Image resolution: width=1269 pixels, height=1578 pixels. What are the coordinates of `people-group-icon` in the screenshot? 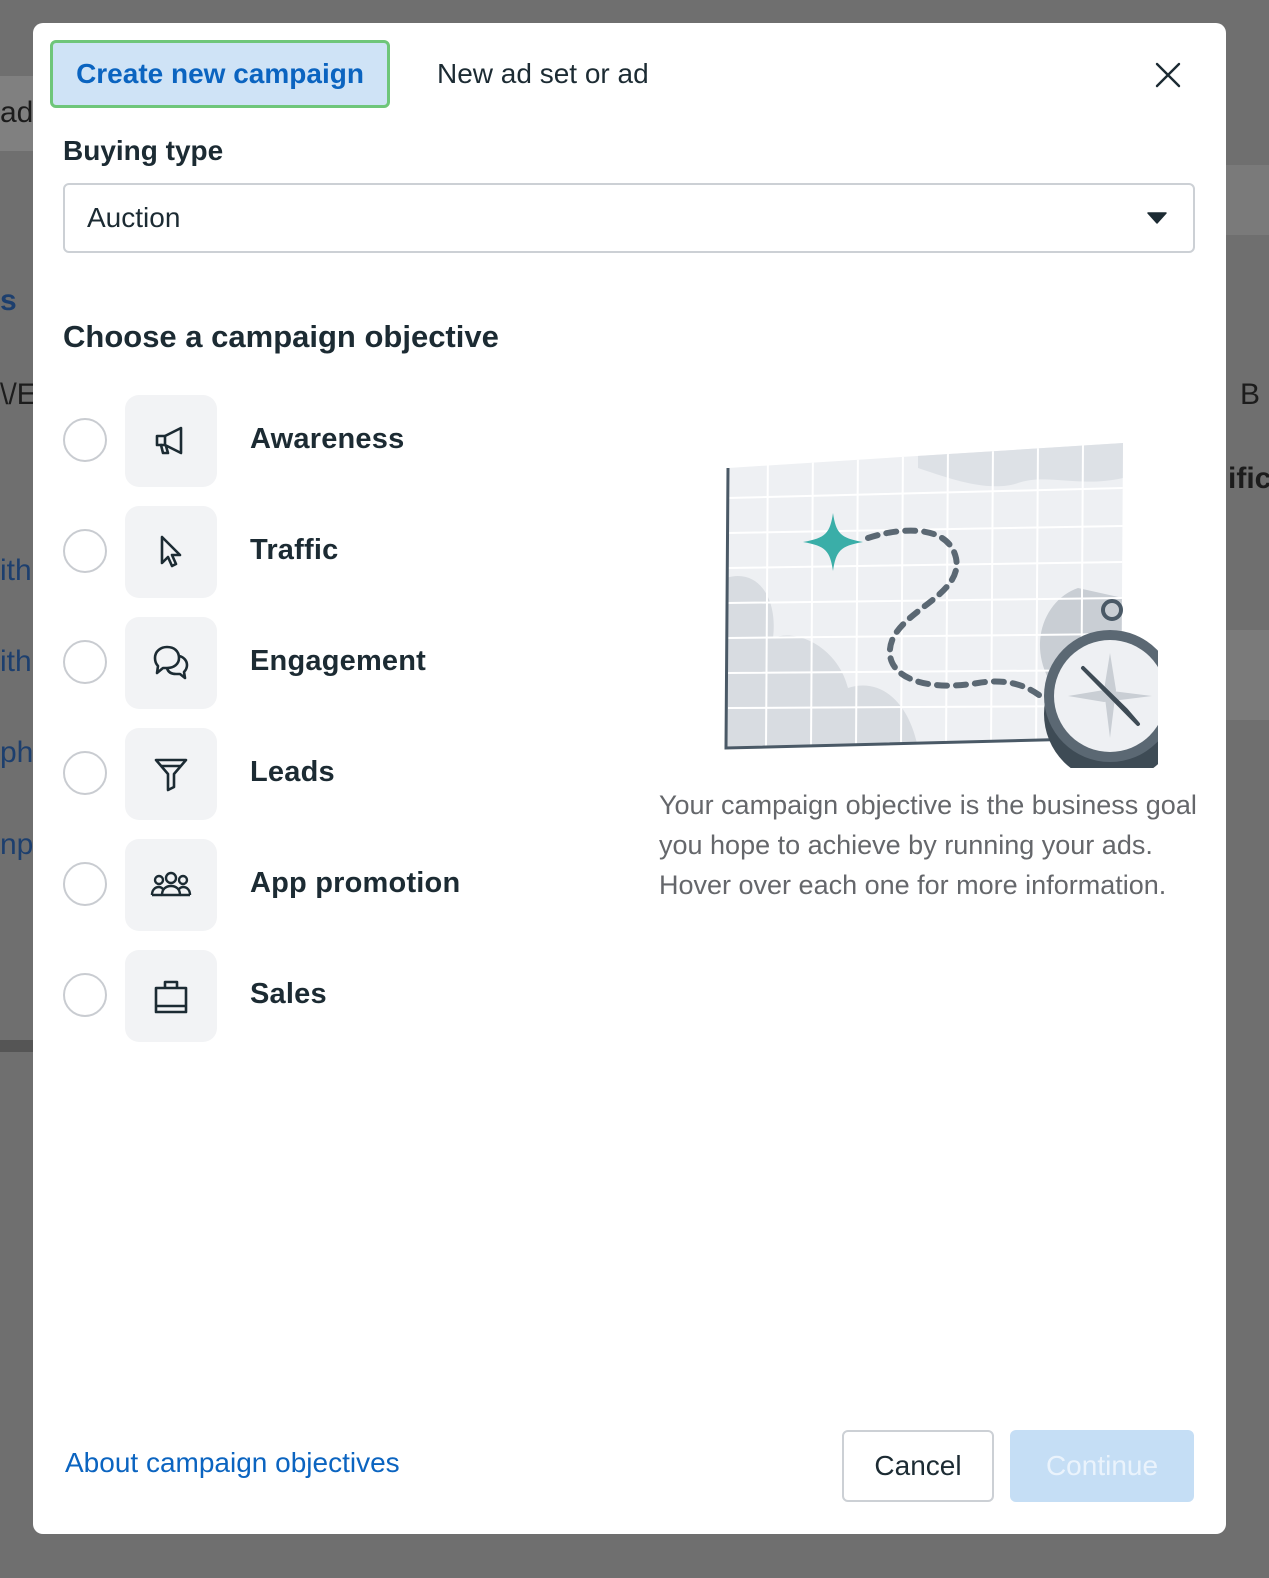 It's located at (171, 884).